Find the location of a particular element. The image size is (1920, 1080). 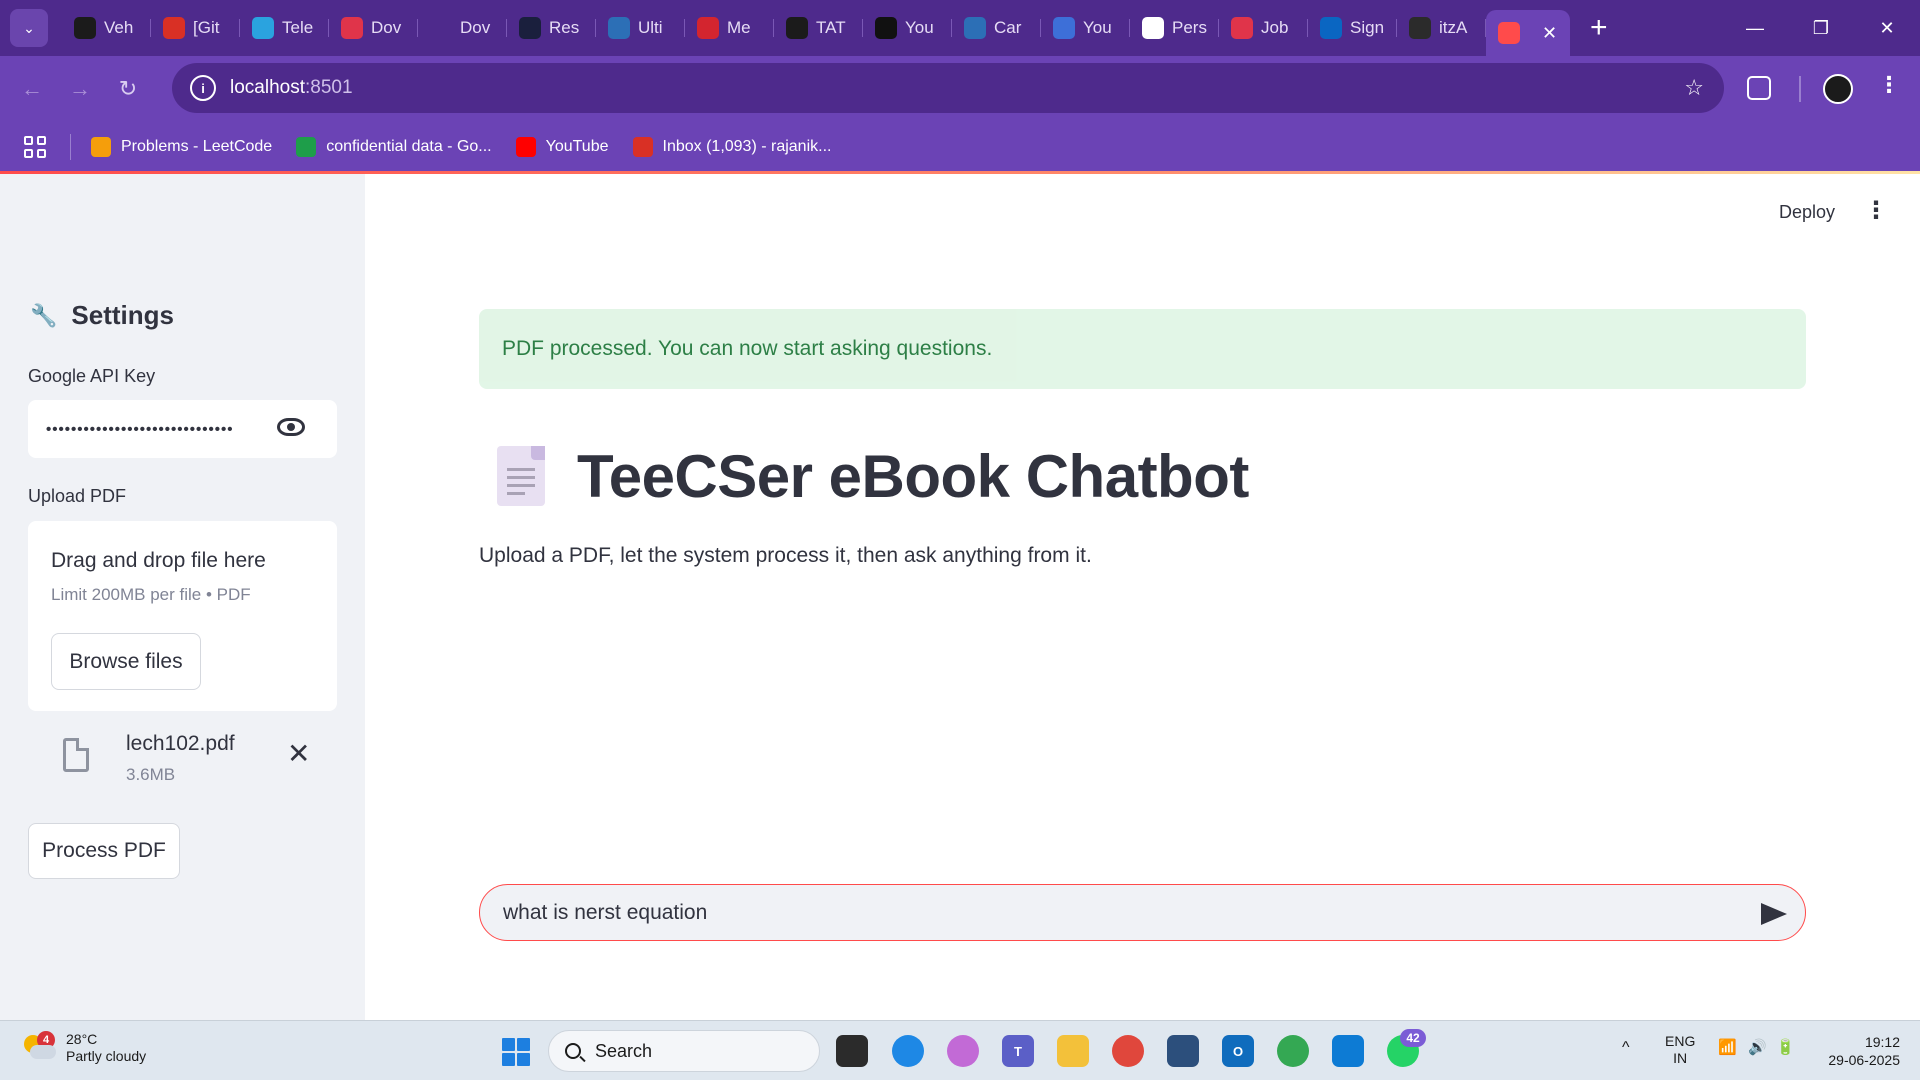

edge-icon is located at coordinates (908, 1051).